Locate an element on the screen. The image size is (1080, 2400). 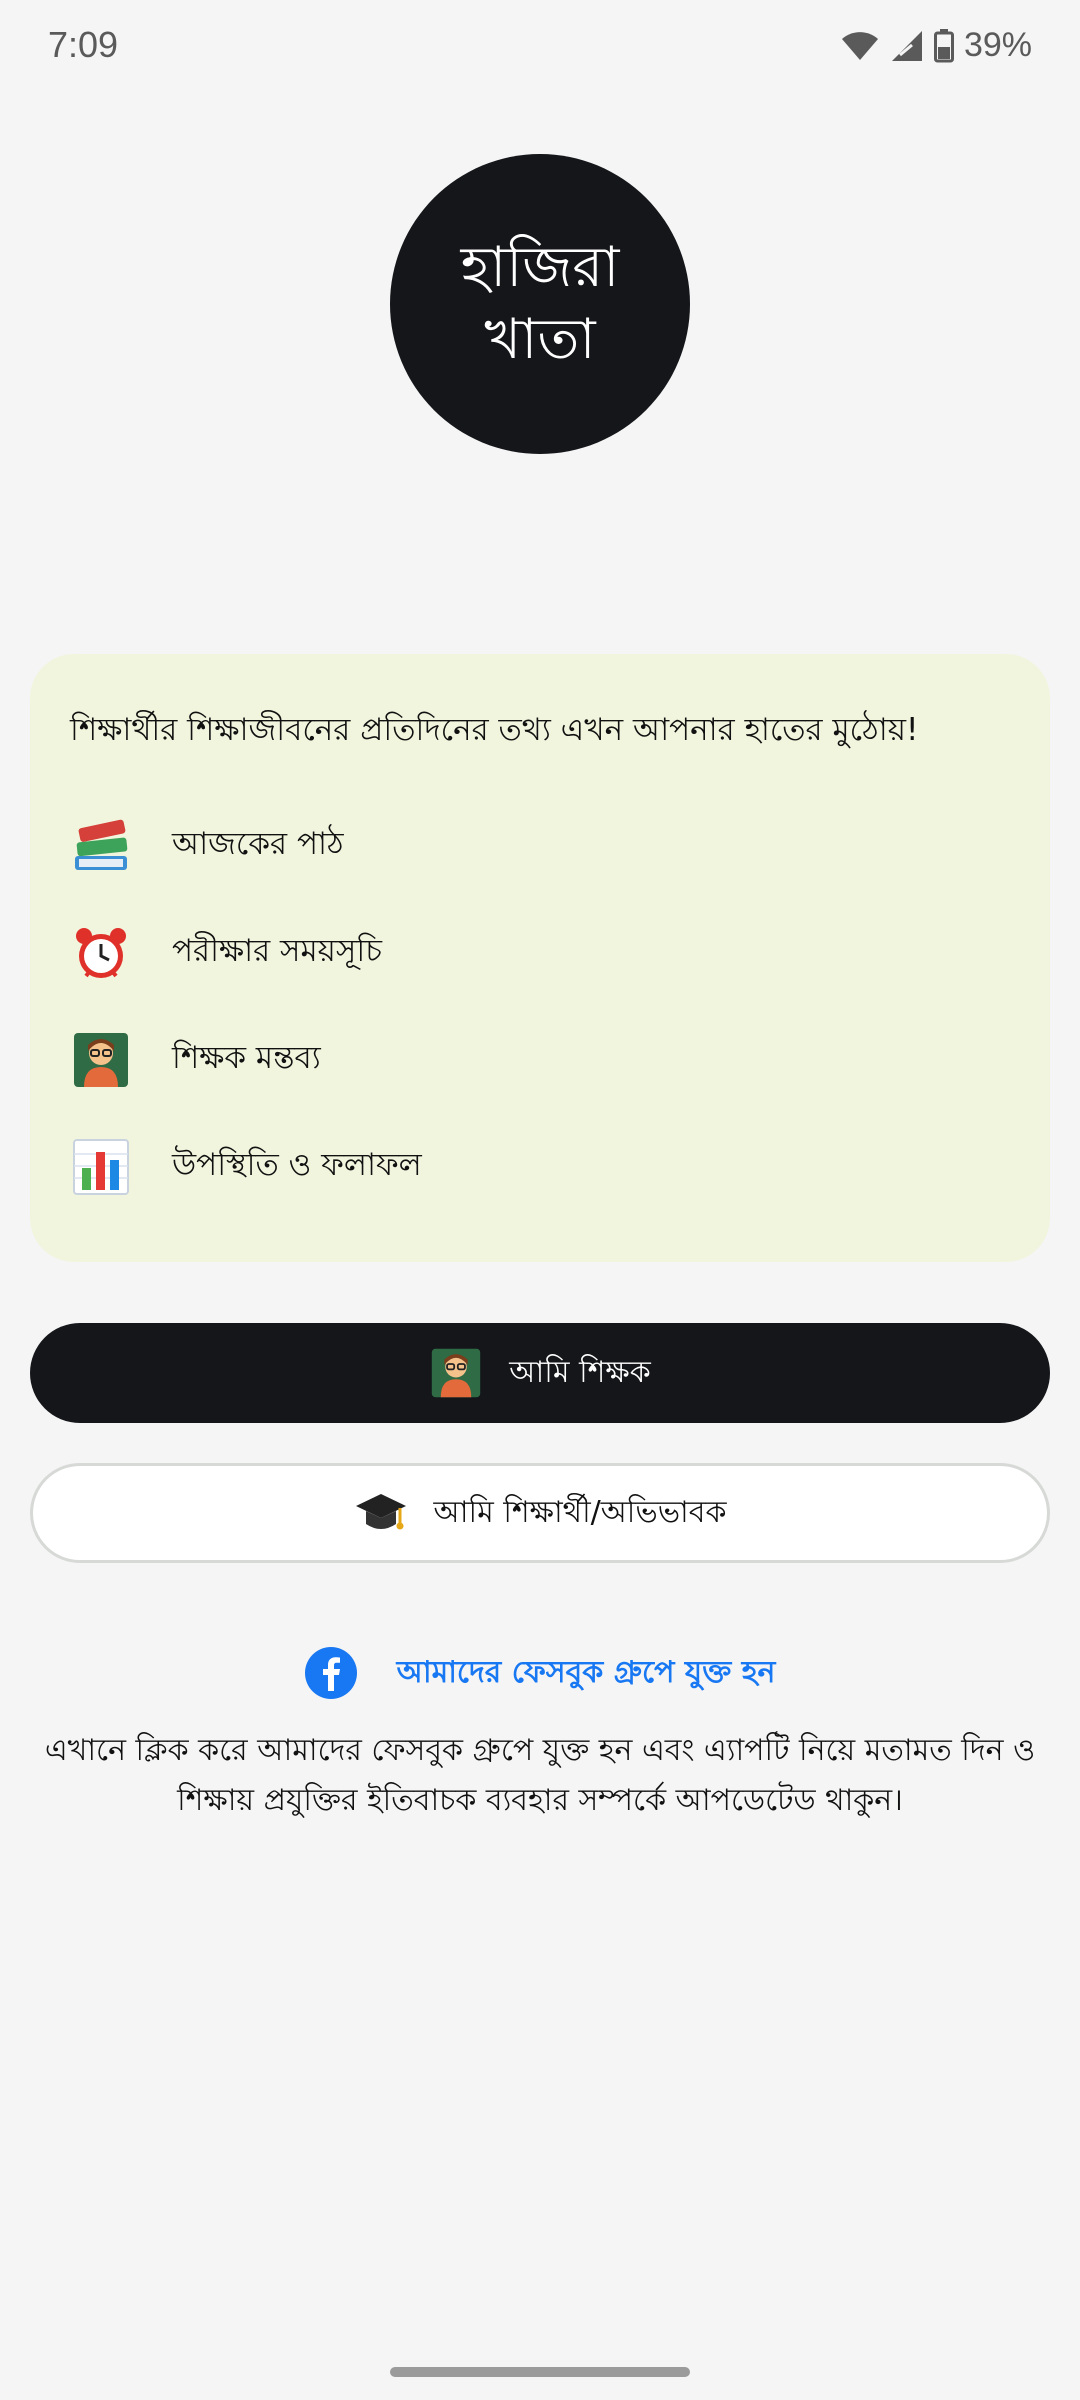
app-logo: হাজিরা খাতা is located at coordinates (540, 304).